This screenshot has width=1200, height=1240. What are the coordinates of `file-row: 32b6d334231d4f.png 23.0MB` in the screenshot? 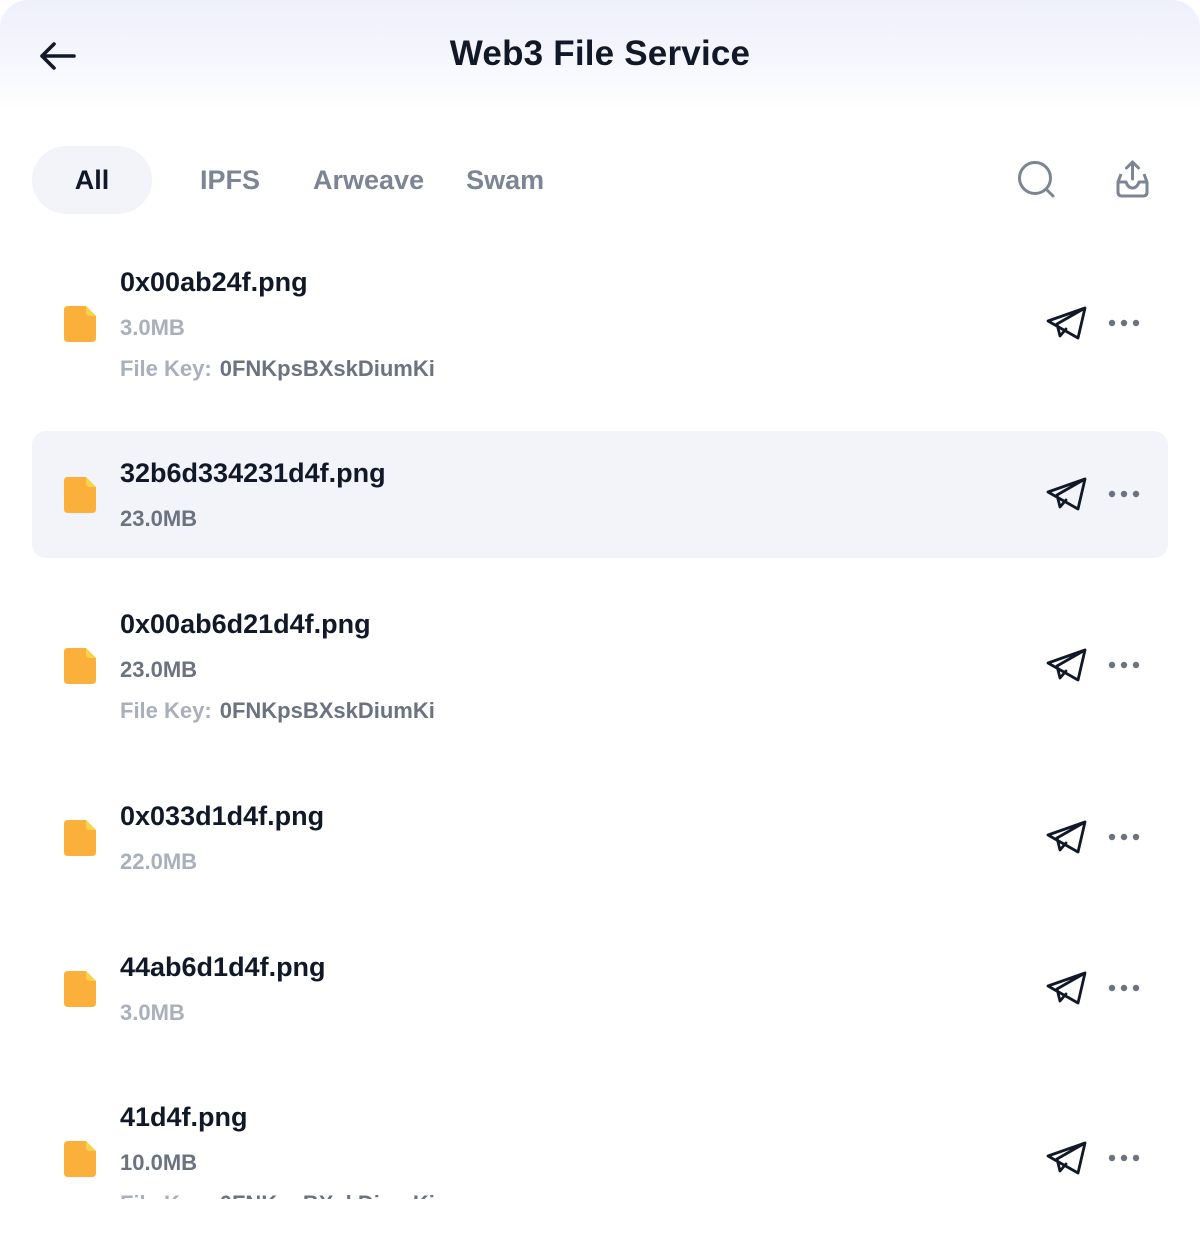 It's located at (600, 494).